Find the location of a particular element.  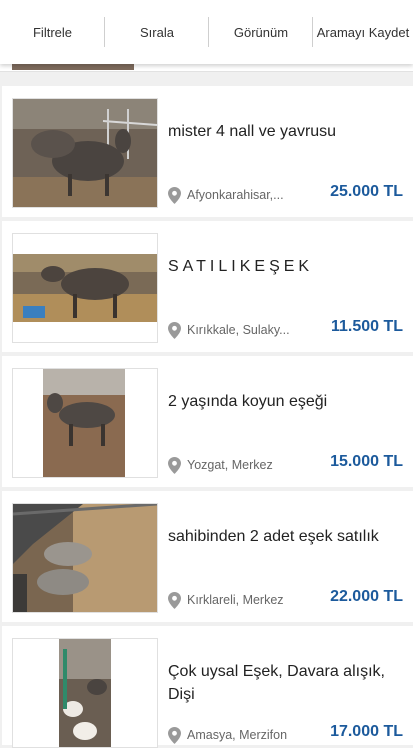

listing-location: Yozgat, Merkez is located at coordinates (230, 465).